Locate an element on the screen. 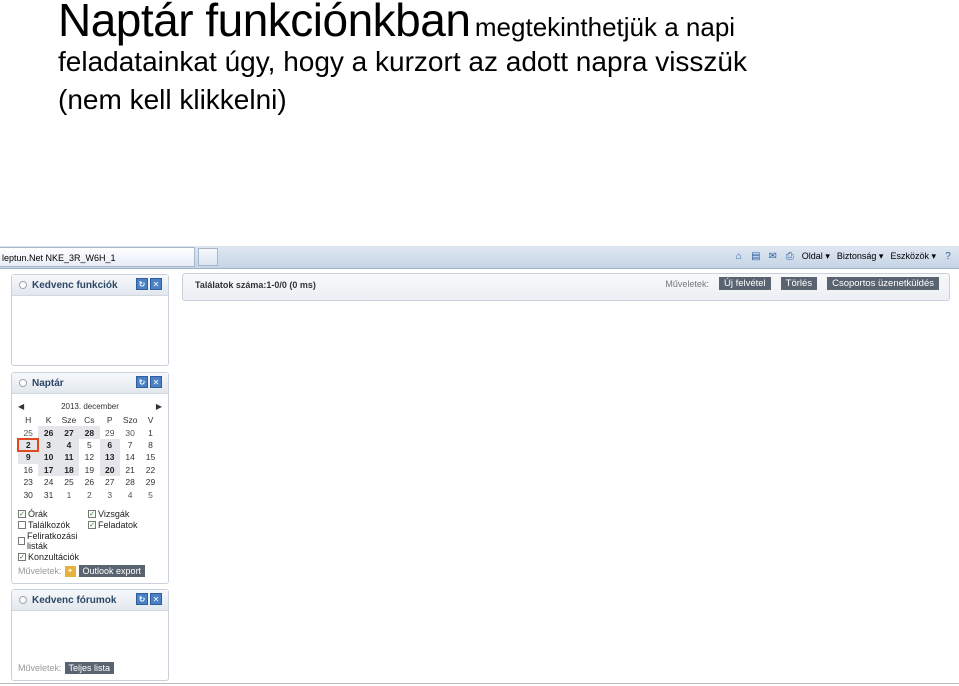  help-icon: ? is located at coordinates (948, 256).